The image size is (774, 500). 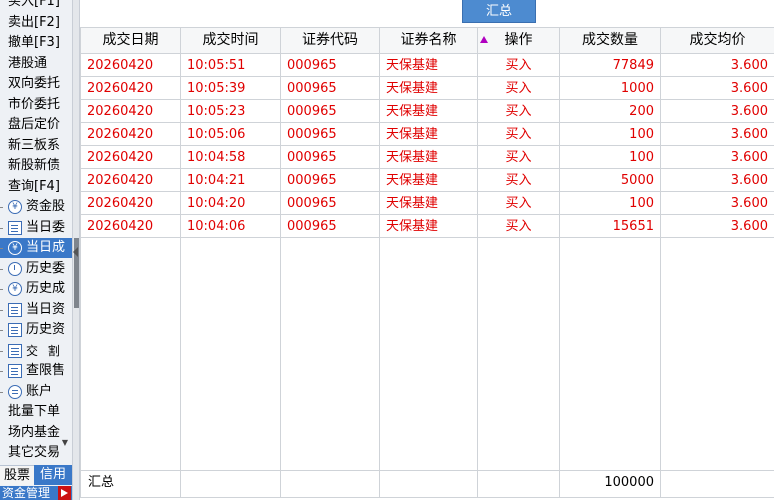 What do you see at coordinates (230, 180) in the screenshot?
I see `table-cell: 10:04:21` at bounding box center [230, 180].